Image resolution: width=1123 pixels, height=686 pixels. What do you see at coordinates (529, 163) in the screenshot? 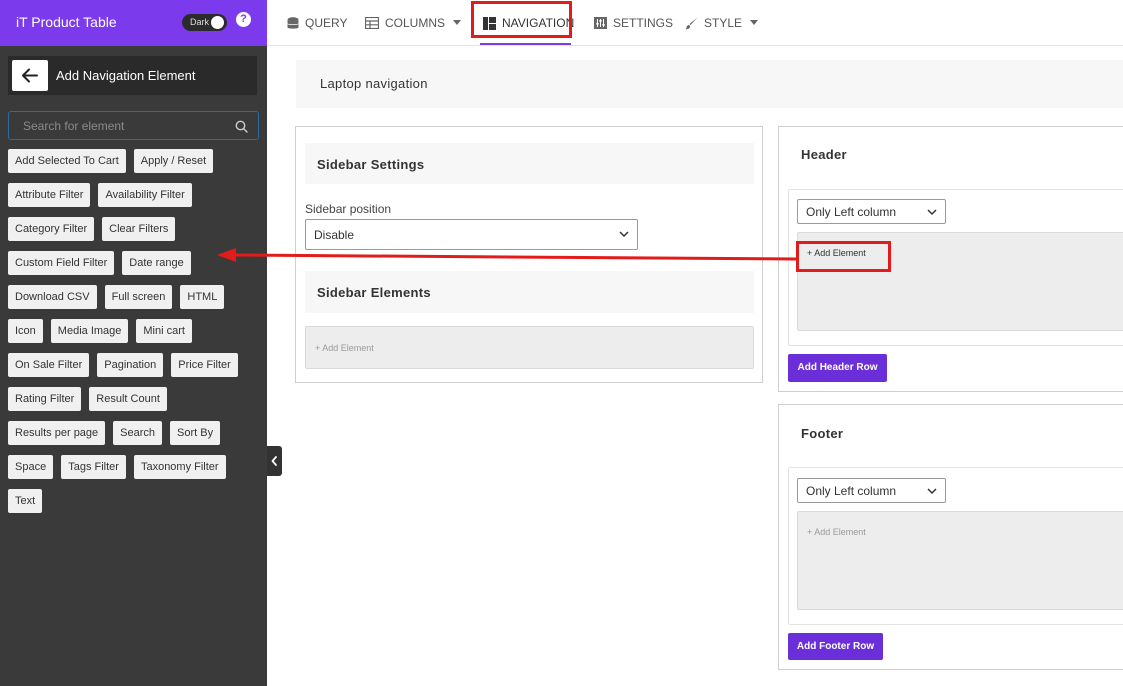
I see `sidebar-settings-header: Sidebar Settings` at bounding box center [529, 163].